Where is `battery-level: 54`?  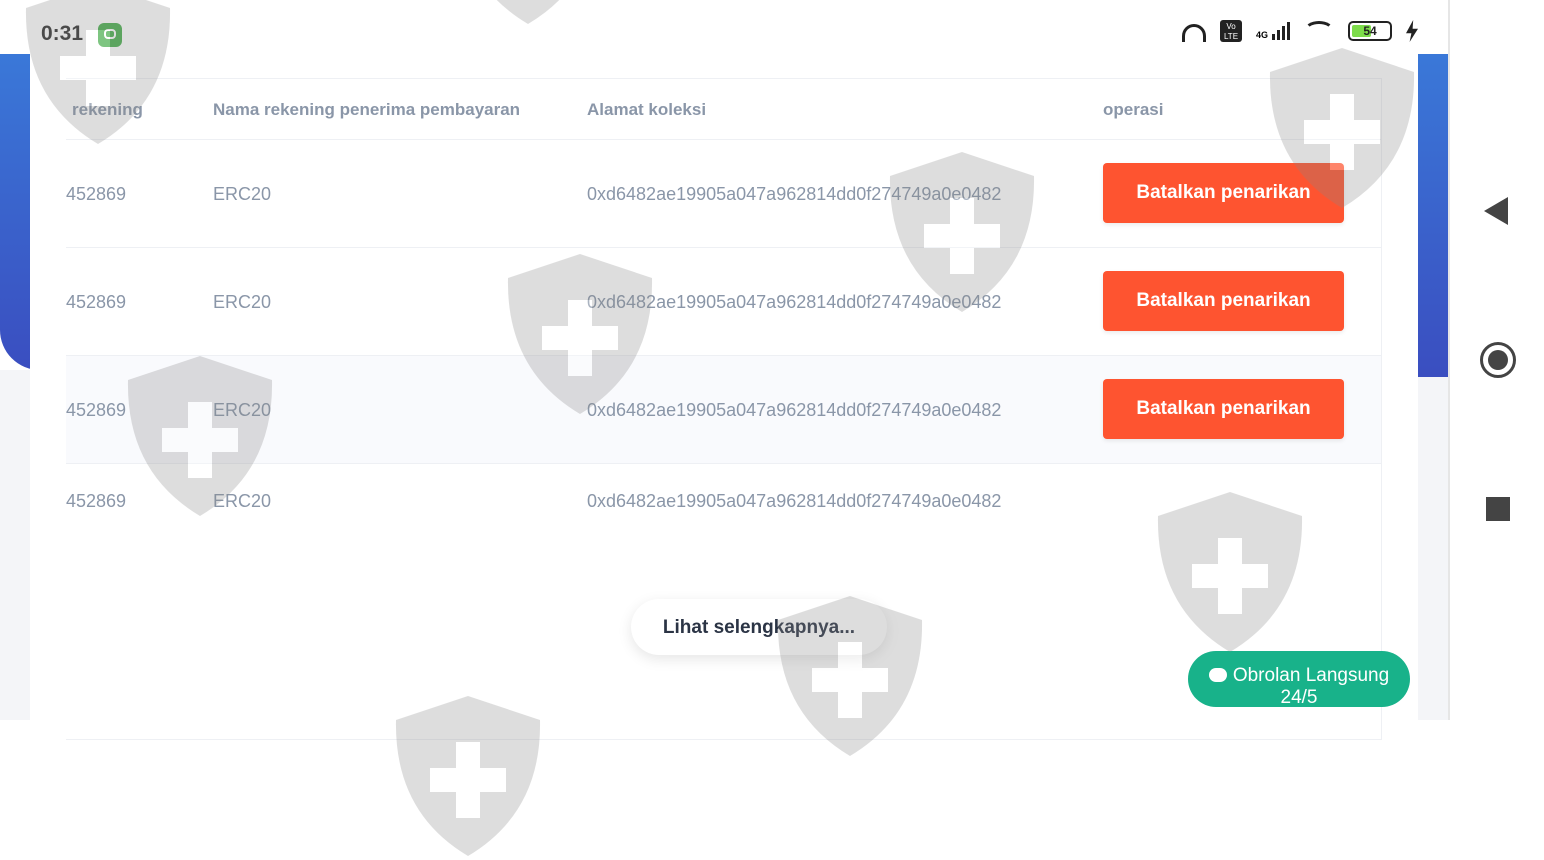 battery-level: 54 is located at coordinates (1370, 31).